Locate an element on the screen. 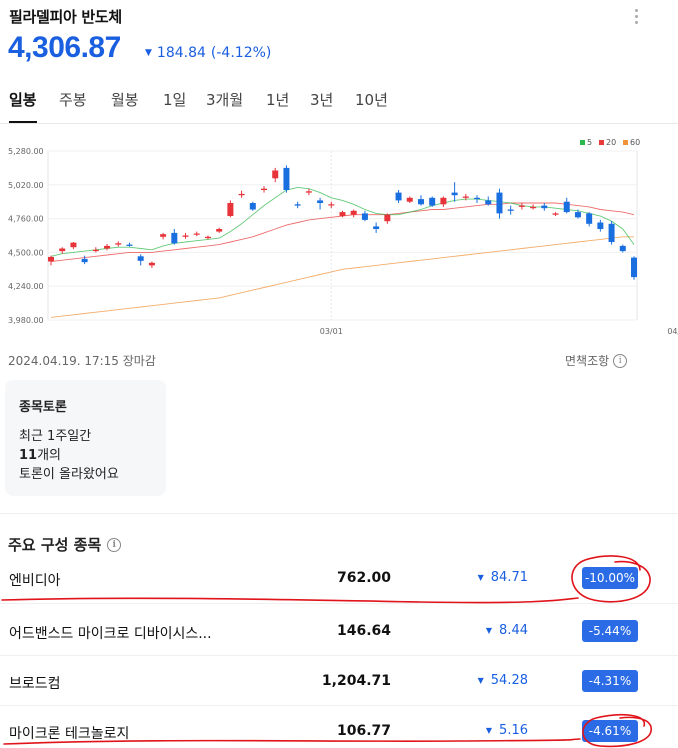 The height and width of the screenshot is (748, 678). stock-row-broadcom: 브로드컴 1,204.71 ▼ 54.28 -4.31% is located at coordinates (339, 682).